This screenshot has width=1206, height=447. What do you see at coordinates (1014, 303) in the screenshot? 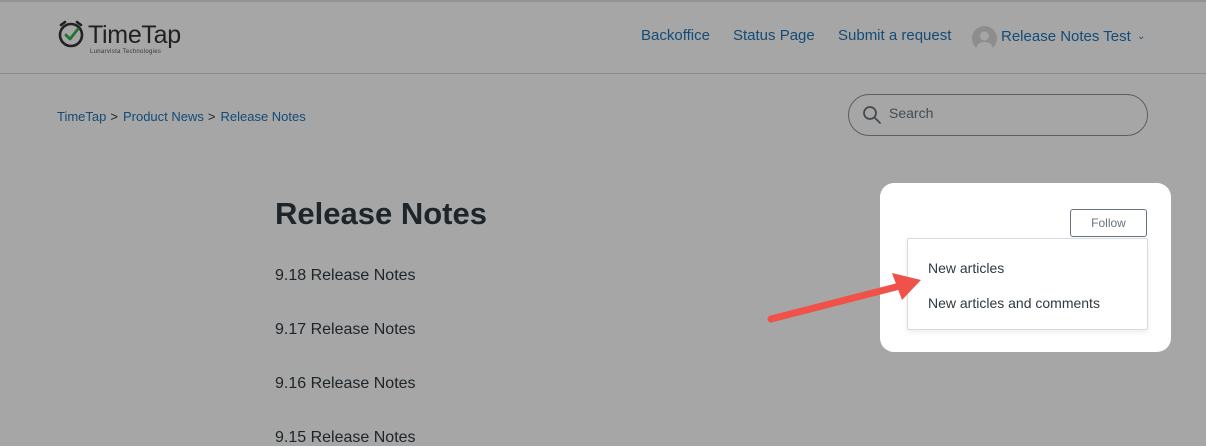
I see `menu-item-new-articles-and-comments: New articles and comments` at bounding box center [1014, 303].